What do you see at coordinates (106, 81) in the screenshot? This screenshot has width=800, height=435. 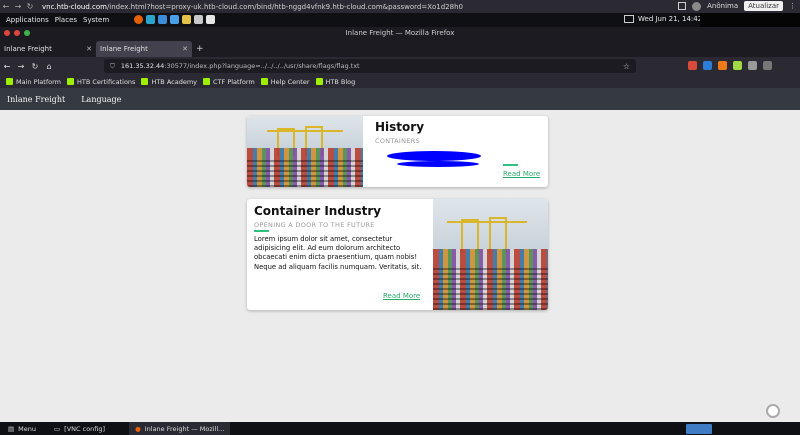 I see `bookmark-label: HTB Certifications` at bounding box center [106, 81].